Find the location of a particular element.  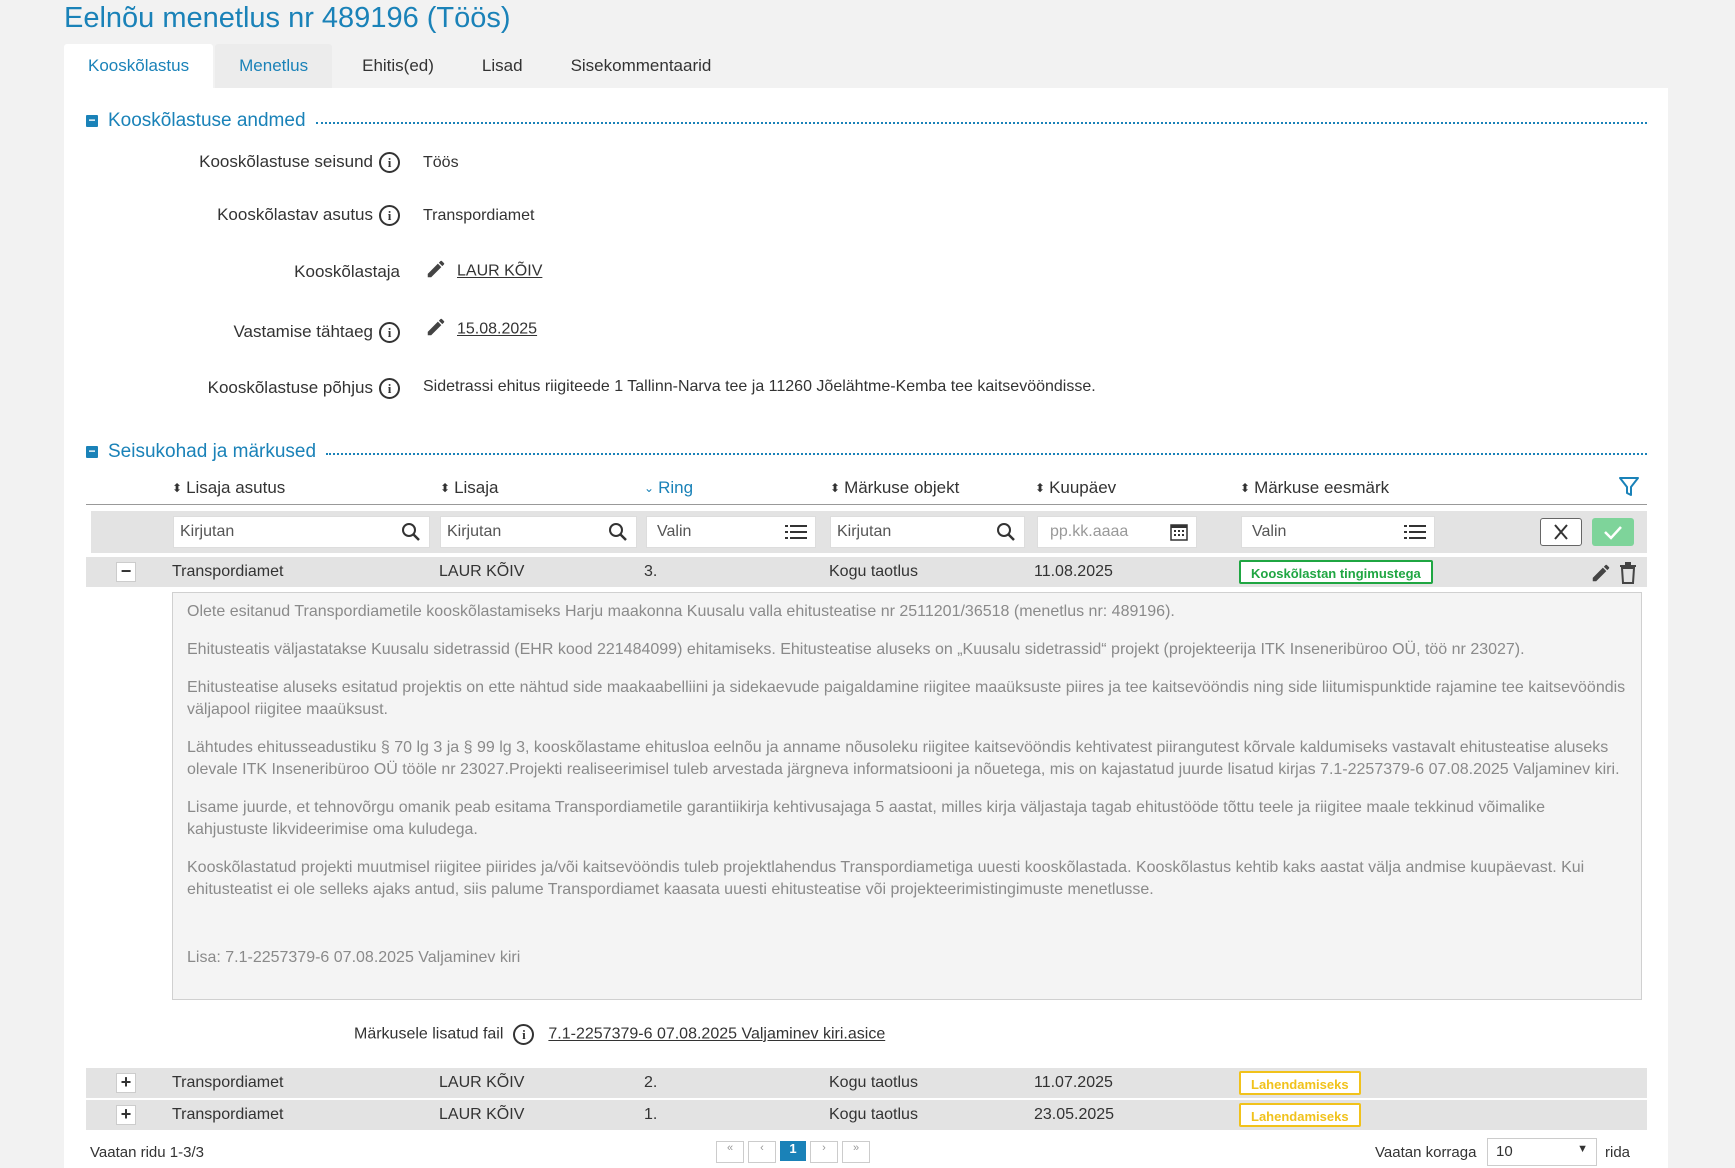

first-page-icon: « is located at coordinates (730, 1152).